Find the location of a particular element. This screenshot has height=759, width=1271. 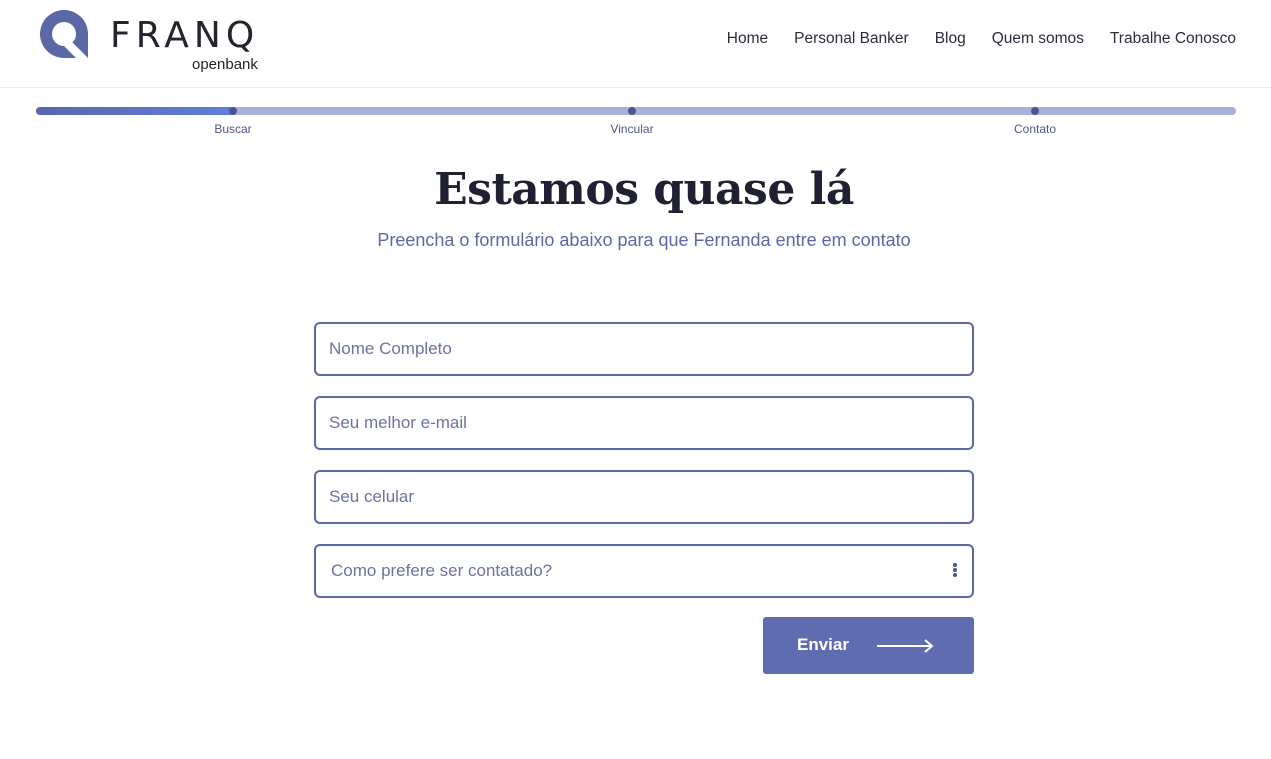

nav-item-home: Home is located at coordinates (747, 39).